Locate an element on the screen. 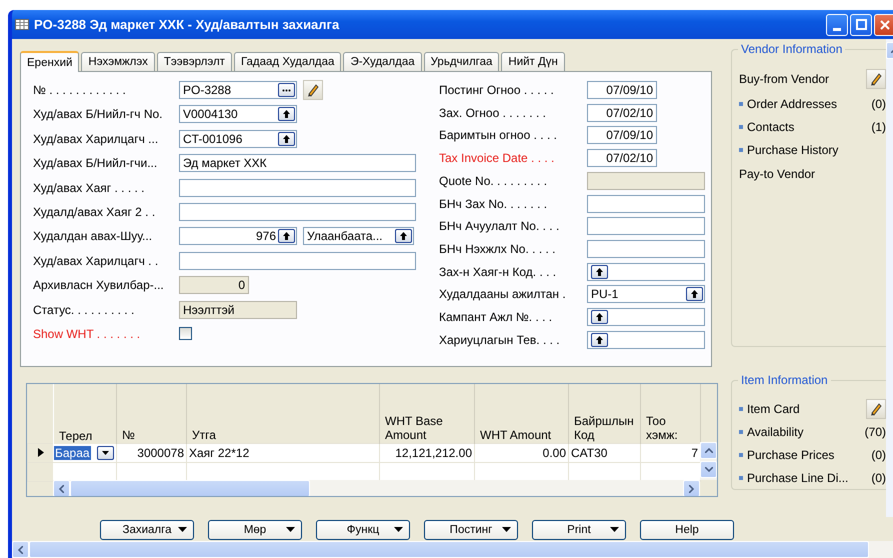 This screenshot has height=558, width=893. assist-button is located at coordinates (286, 90).